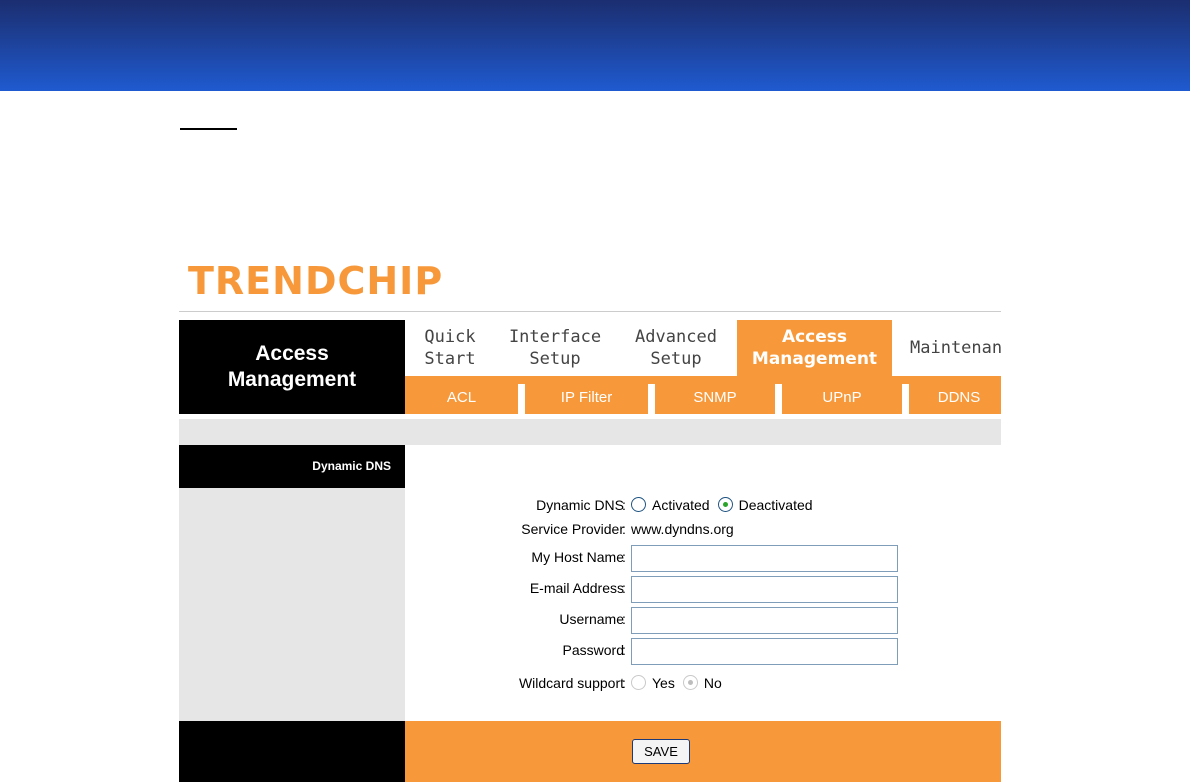 Image resolution: width=1190 pixels, height=782 pixels. What do you see at coordinates (638, 683) in the screenshot?
I see `wildcard-yes-radio` at bounding box center [638, 683].